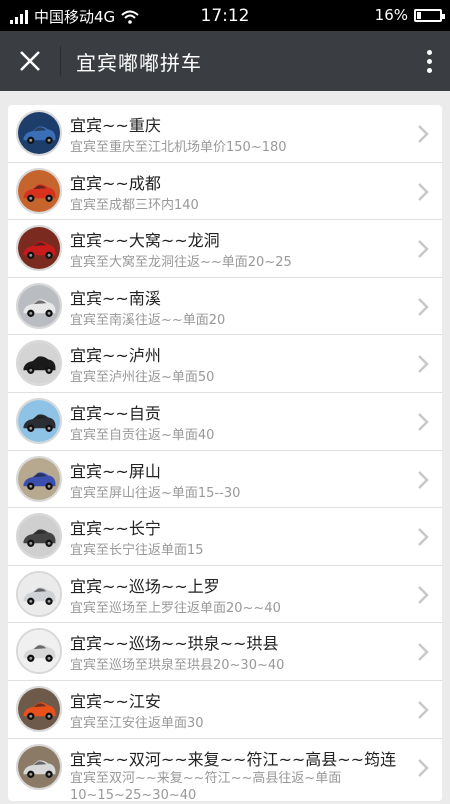 This screenshot has height=804, width=450. I want to click on route-subtitle: 宜宾至巡场至上罗往返单面20~~40, so click(175, 608).